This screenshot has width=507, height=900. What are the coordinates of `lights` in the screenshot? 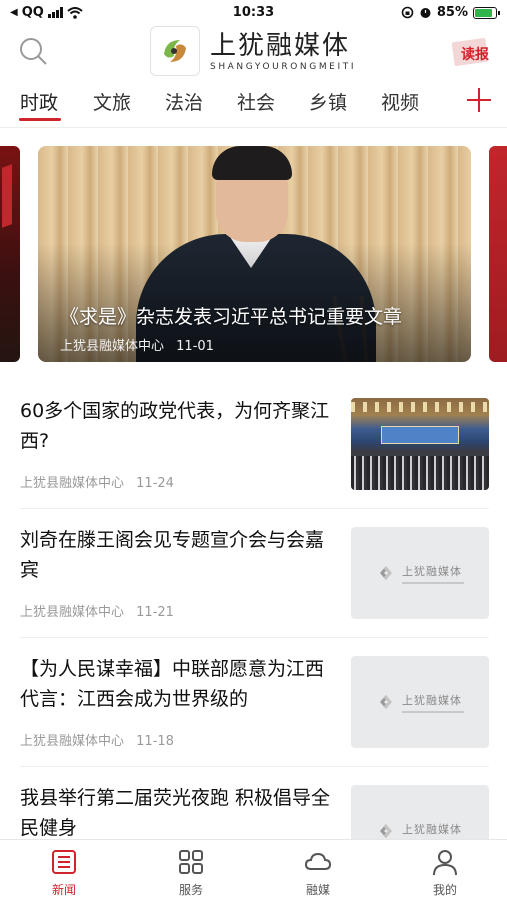 It's located at (420, 407).